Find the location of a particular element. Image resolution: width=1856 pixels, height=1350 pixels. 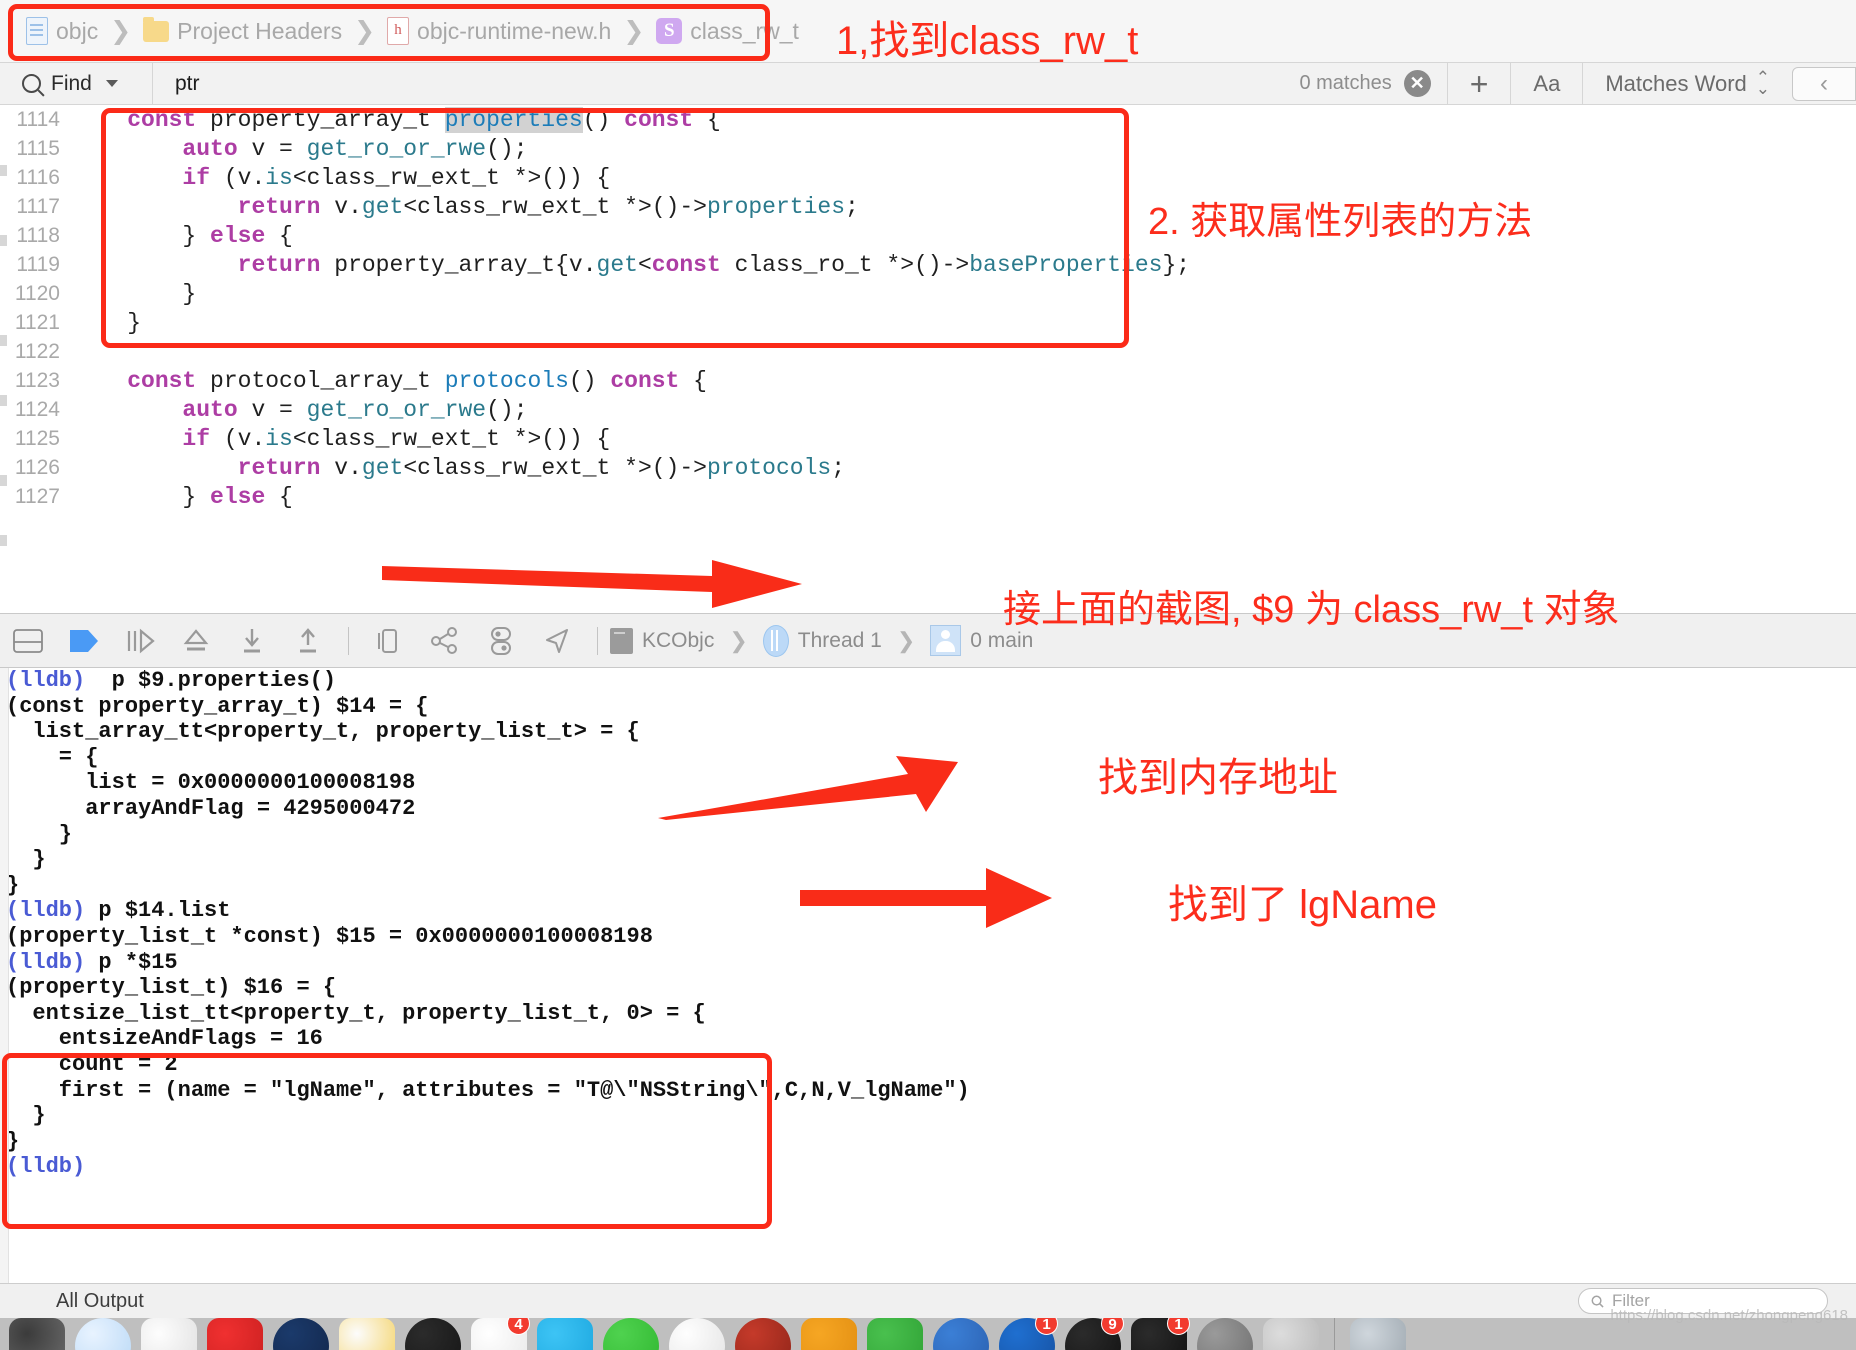

code-line: 1121 } is located at coordinates (928, 322).